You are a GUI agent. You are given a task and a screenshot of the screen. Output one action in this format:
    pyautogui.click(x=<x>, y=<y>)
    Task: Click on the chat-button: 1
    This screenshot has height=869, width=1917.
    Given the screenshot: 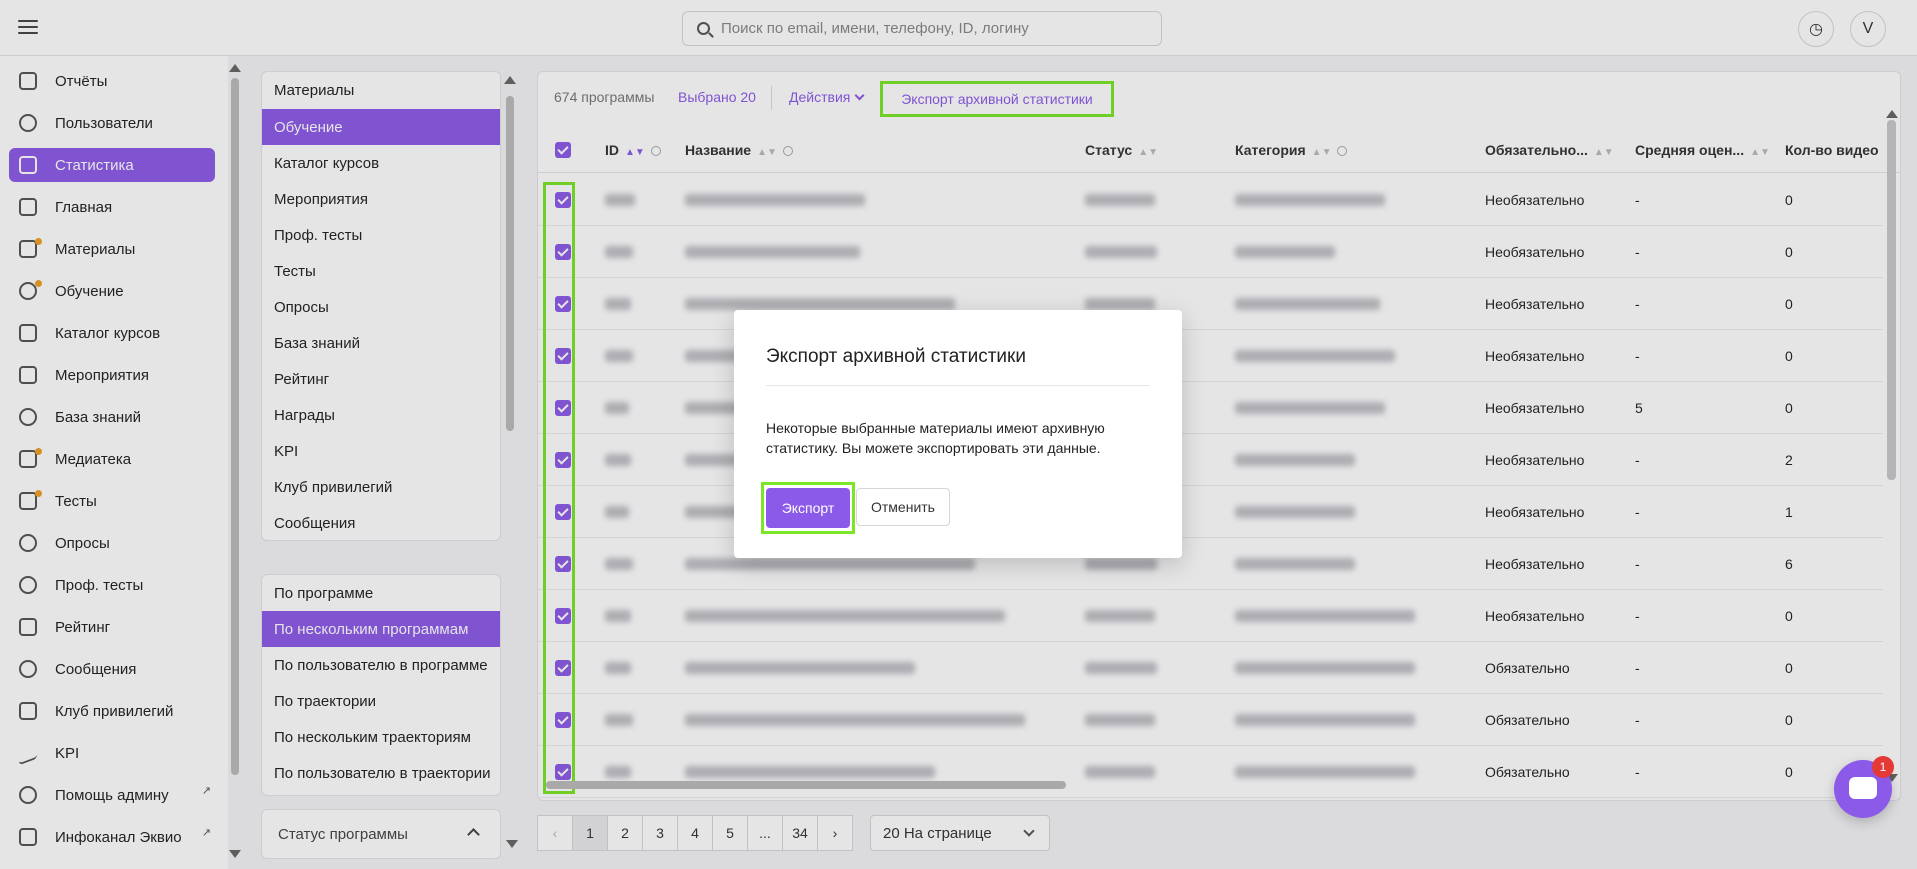 What is the action you would take?
    pyautogui.click(x=1864, y=787)
    